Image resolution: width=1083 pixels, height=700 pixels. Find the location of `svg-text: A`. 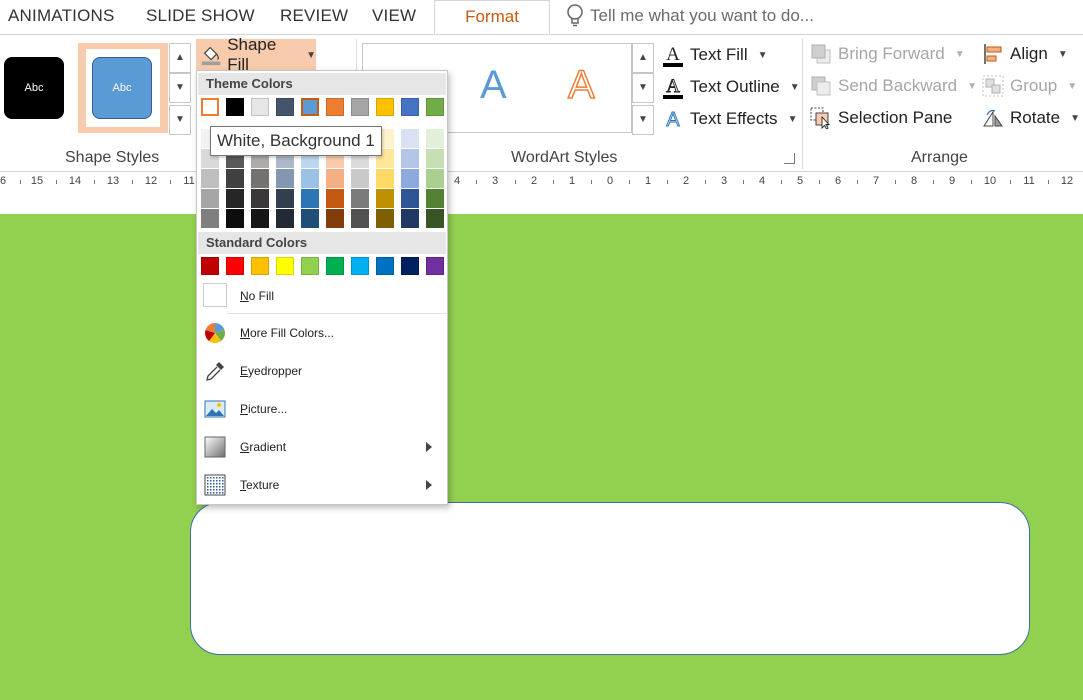

svg-text: A is located at coordinates (673, 120).